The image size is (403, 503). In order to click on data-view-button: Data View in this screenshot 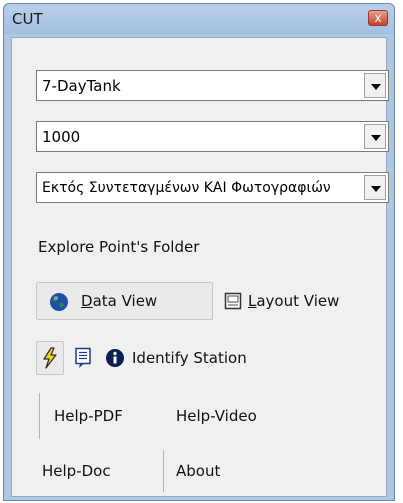, I will do `click(124, 301)`.